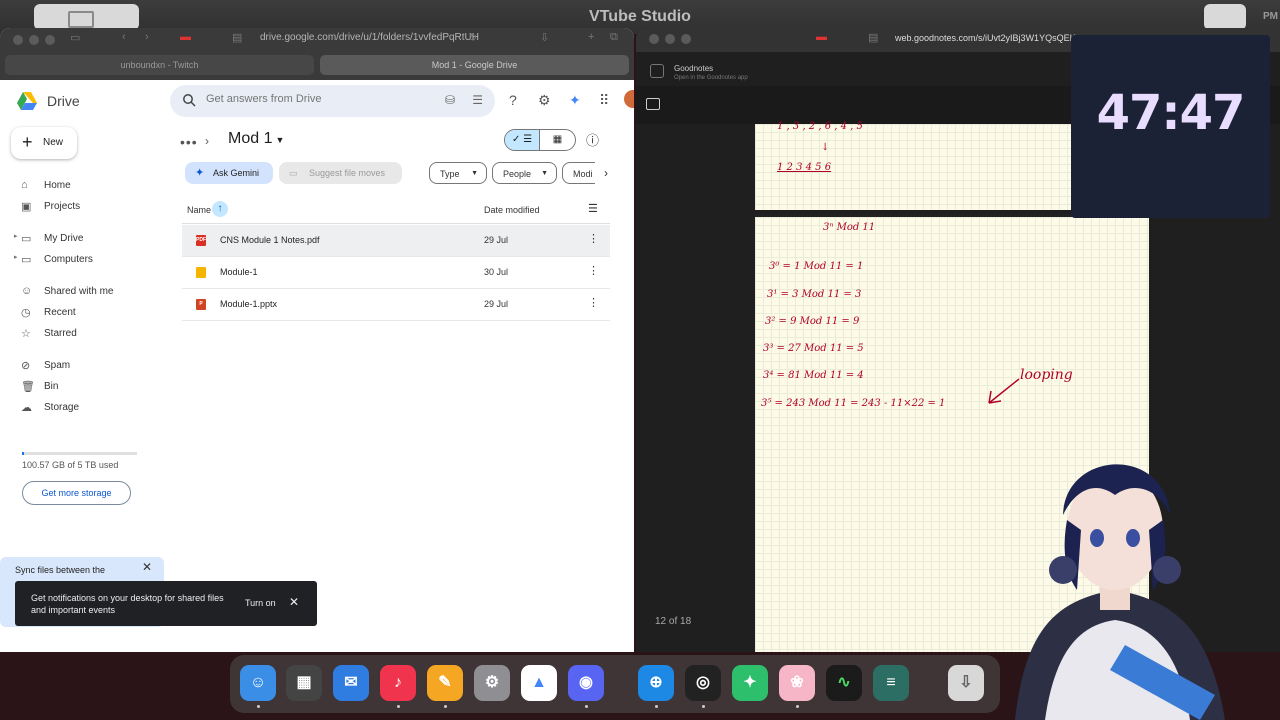  Describe the element at coordinates (524, 173) in the screenshot. I see `people-filter: People ▼` at that location.